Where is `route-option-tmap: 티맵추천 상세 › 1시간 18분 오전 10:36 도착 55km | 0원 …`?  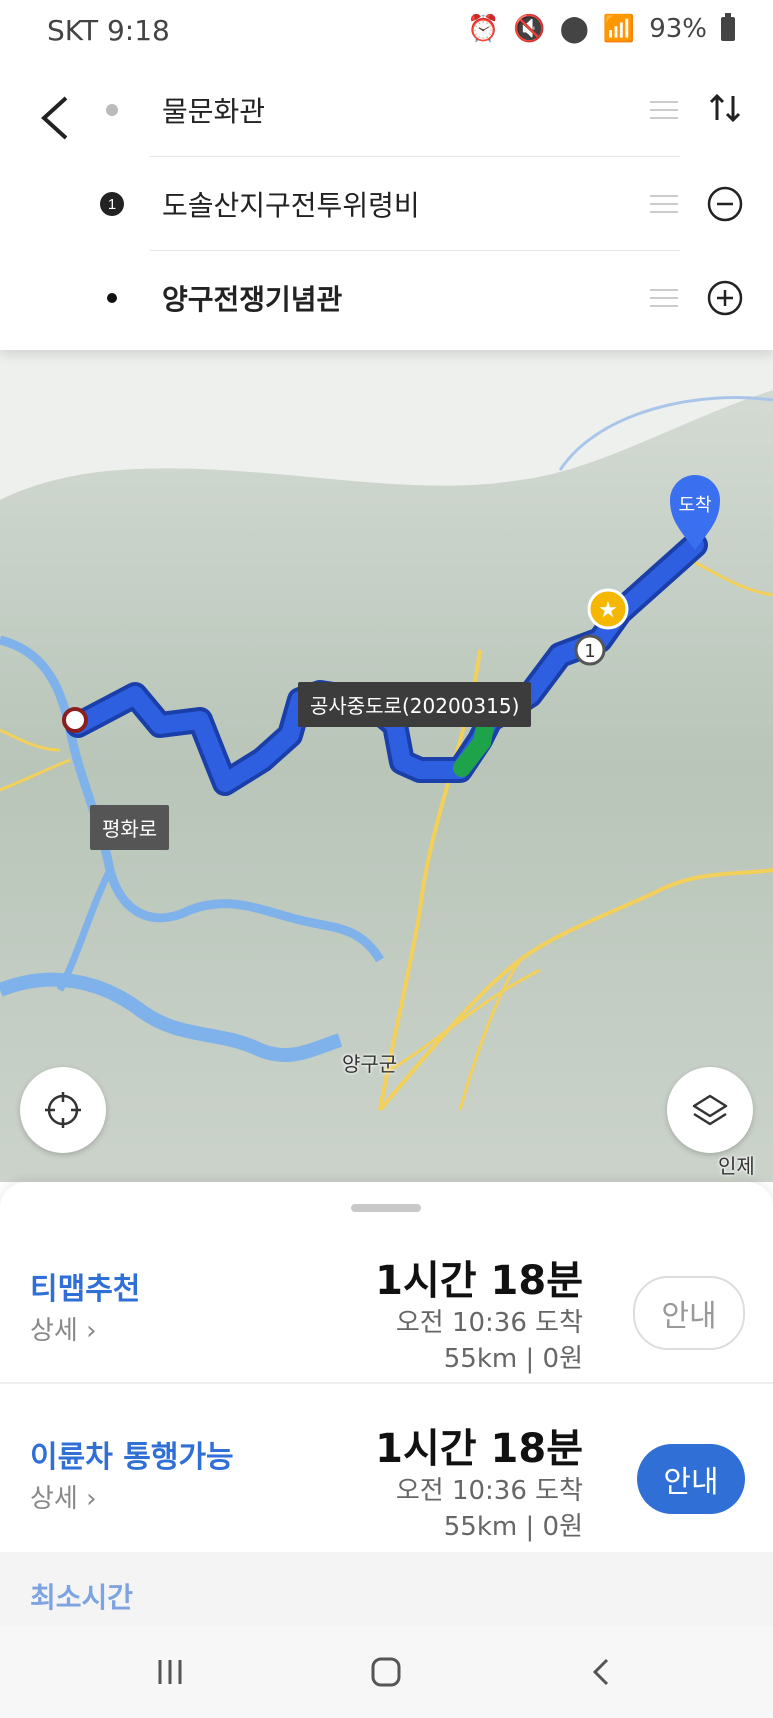
route-option-tmap: 티맵추천 상세 › 1시간 18분 오전 10:36 도착 55km | 0원 … is located at coordinates (386, 1312).